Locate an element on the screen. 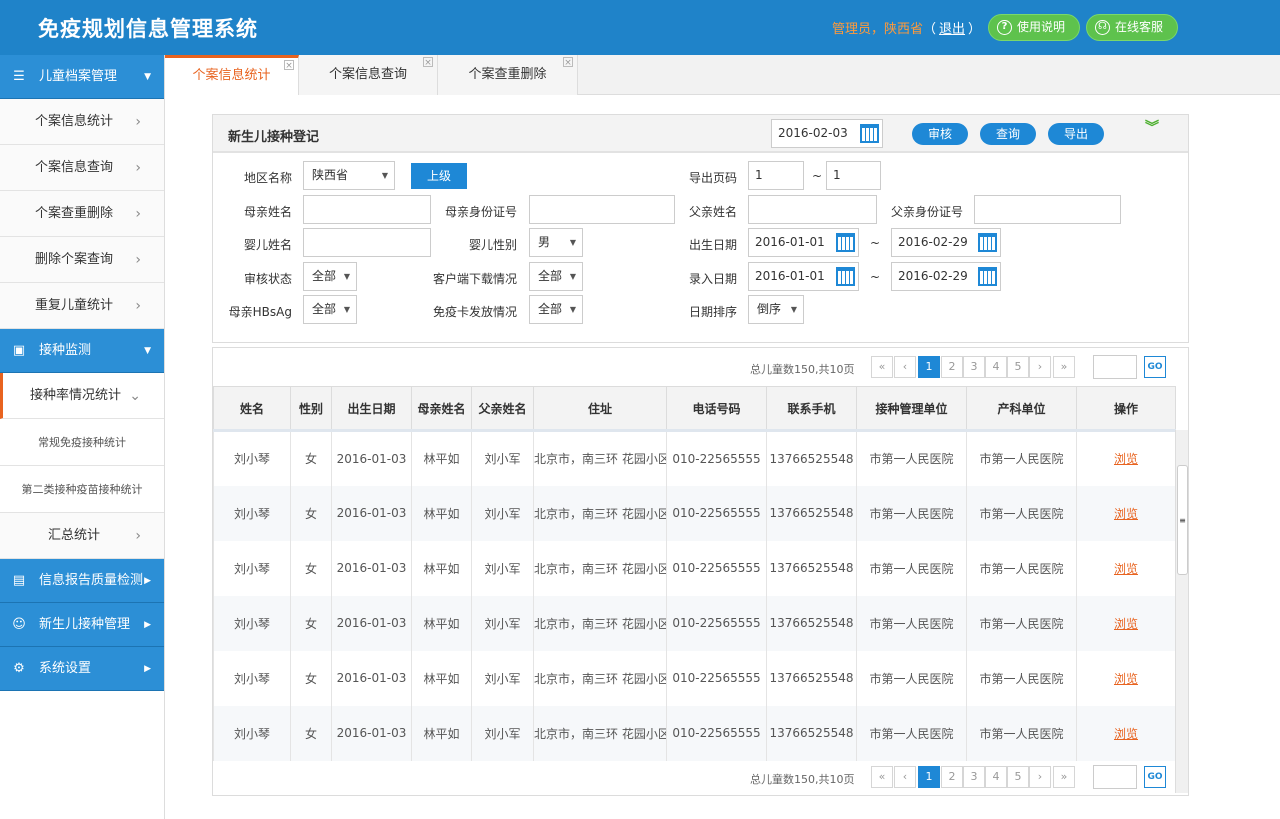 The image size is (1280, 819). date-sort-select: 倒序 ▼ is located at coordinates (776, 309).